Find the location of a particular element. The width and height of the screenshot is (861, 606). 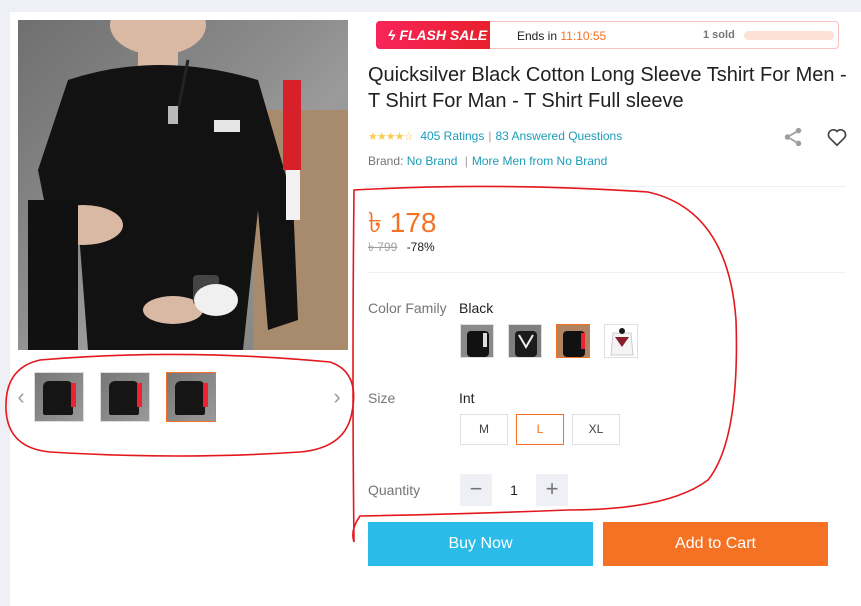

brand-row: Brand: No Brand | More Men from No Brand is located at coordinates (488, 161).